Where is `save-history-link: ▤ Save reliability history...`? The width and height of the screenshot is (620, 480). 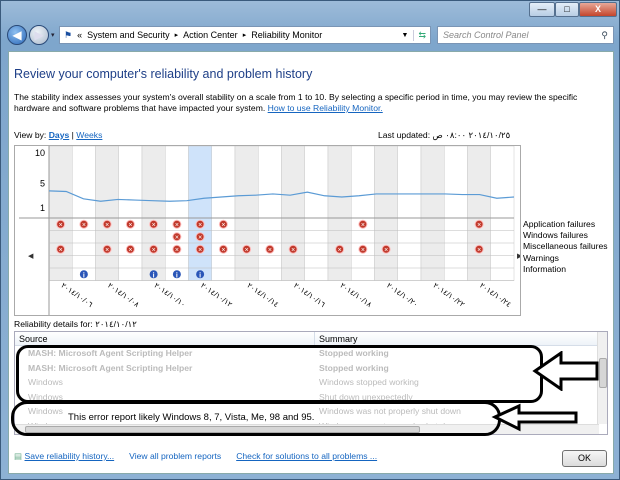 save-history-link: ▤ Save reliability history... is located at coordinates (64, 456).